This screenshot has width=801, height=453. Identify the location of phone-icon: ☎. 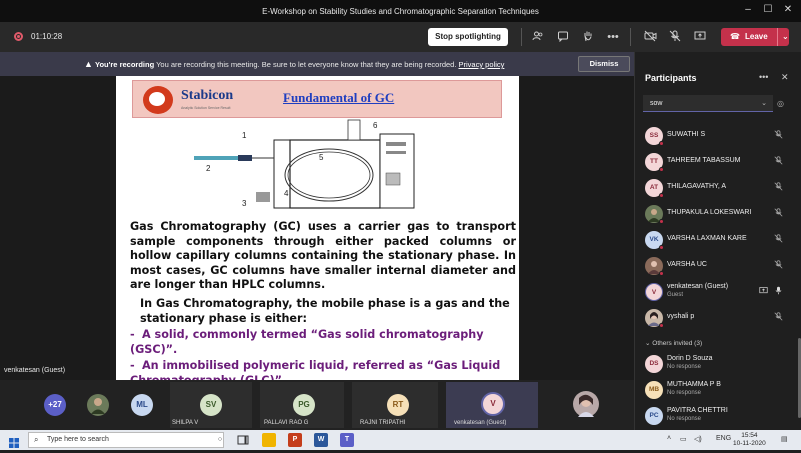
(735, 36).